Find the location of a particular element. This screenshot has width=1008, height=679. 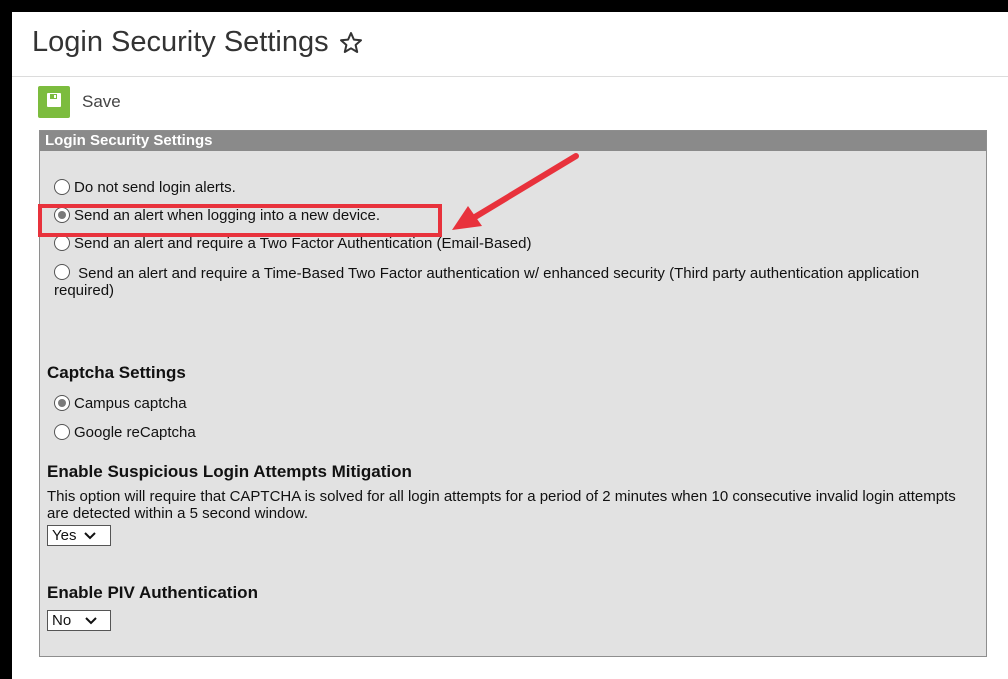

captcha-settings-title: Captcha Settings is located at coordinates (116, 372).